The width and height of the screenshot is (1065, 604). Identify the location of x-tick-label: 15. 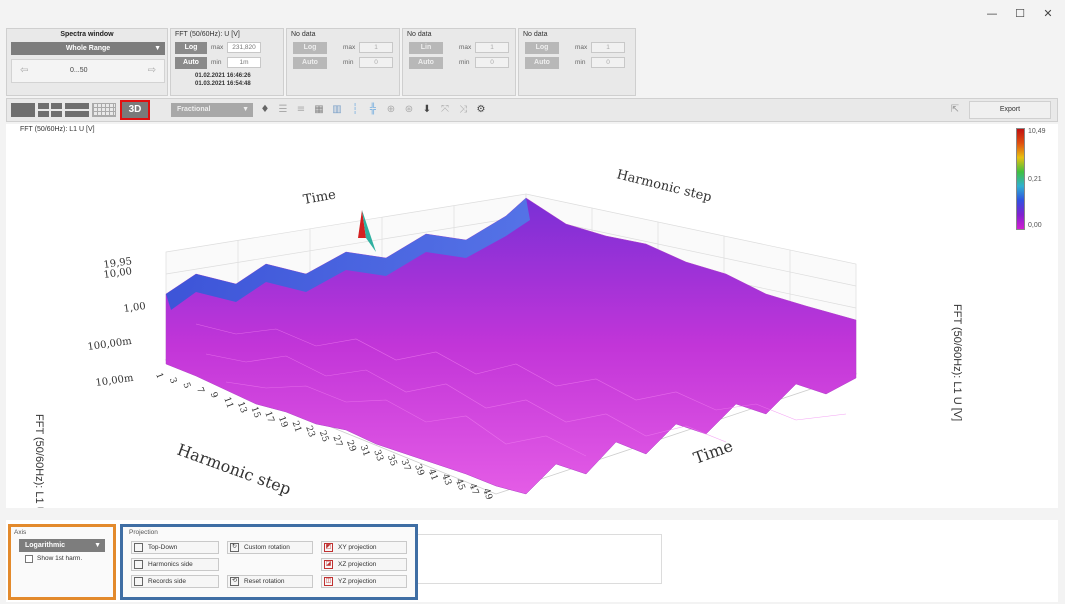
(255, 412).